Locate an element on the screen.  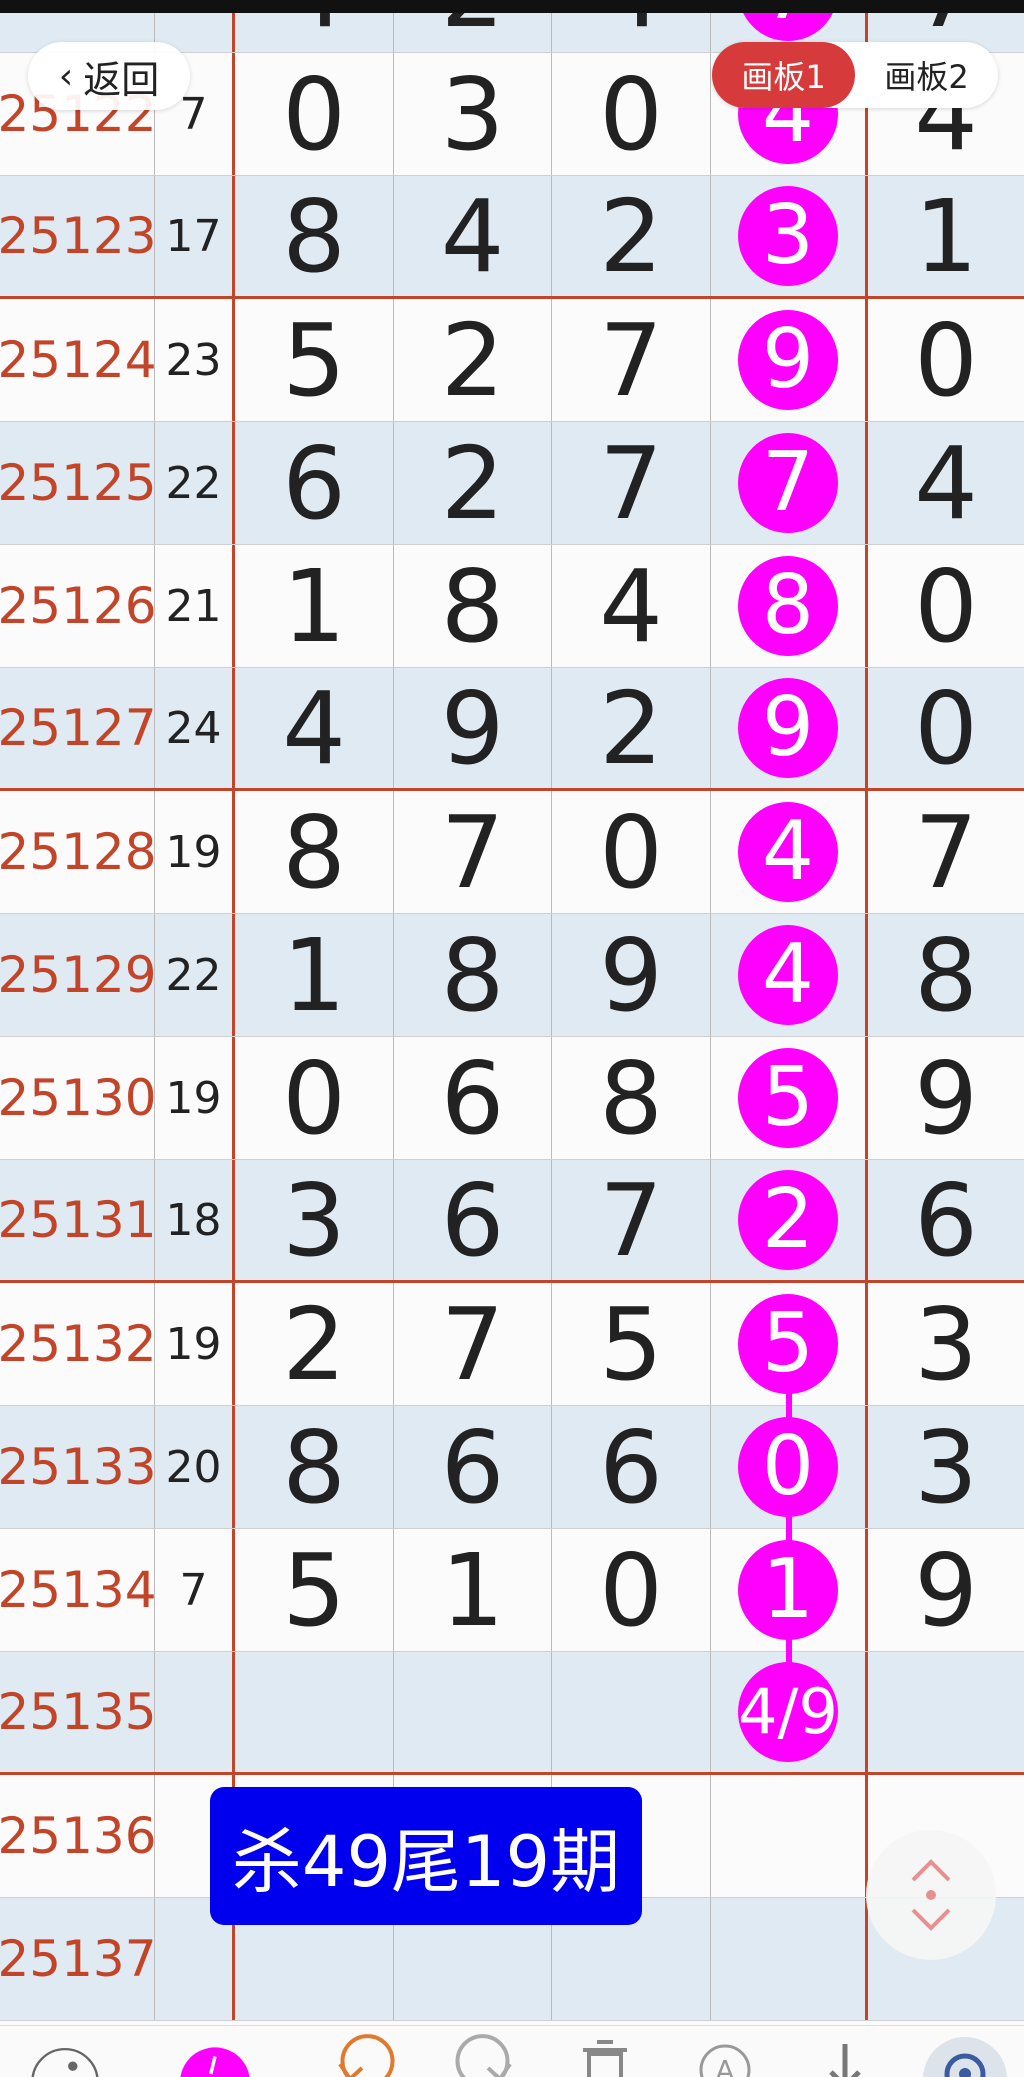
period-cell: 25126 is located at coordinates (78, 606).